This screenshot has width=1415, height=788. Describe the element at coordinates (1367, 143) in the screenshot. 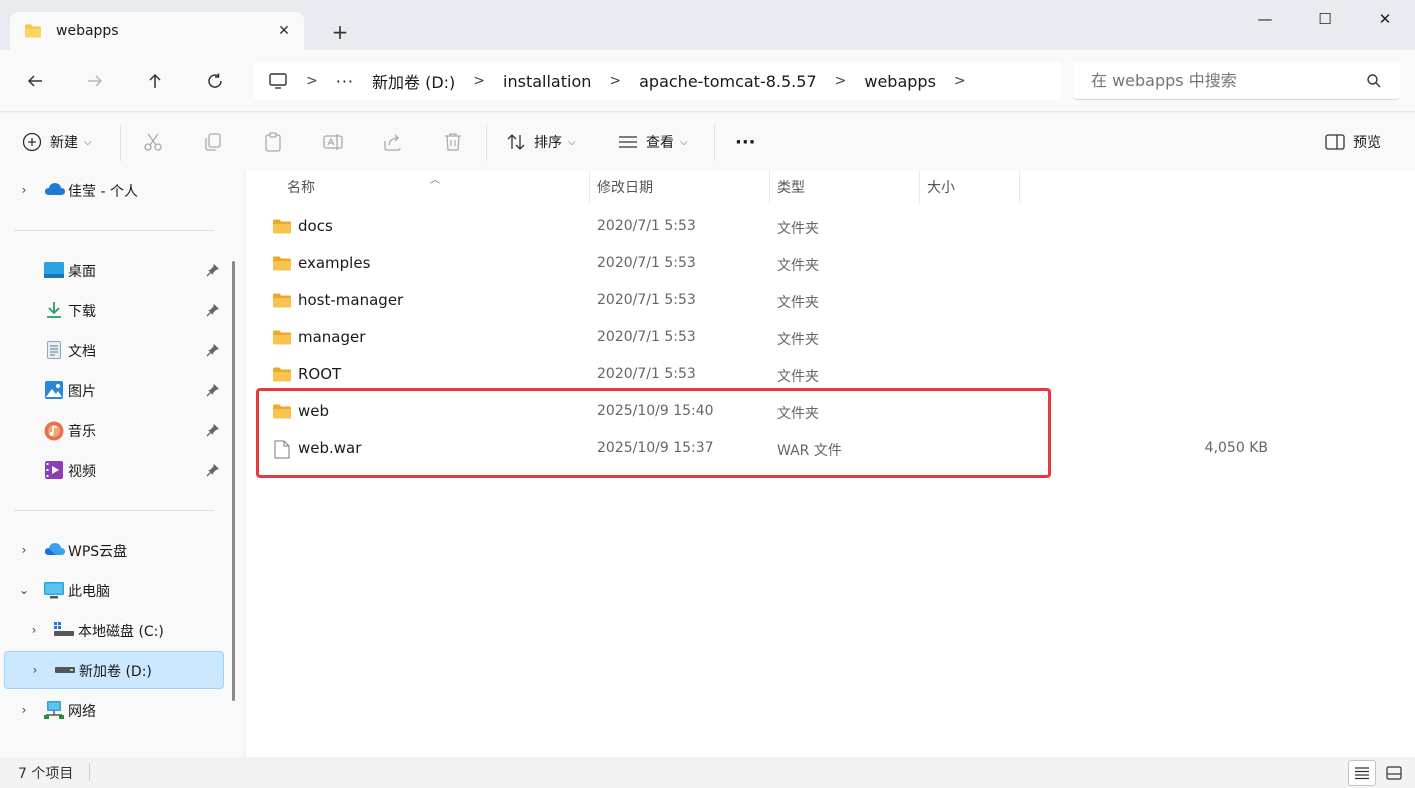

I see `preview-label: 预览` at that location.